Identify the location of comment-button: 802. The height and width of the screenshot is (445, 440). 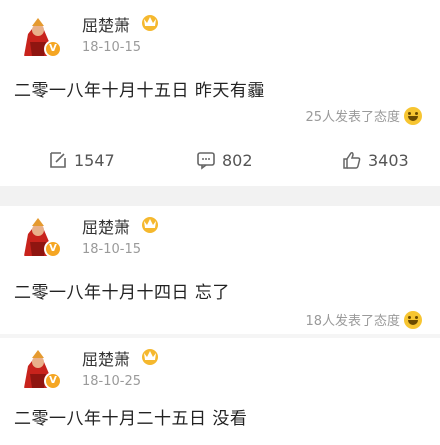
(224, 160).